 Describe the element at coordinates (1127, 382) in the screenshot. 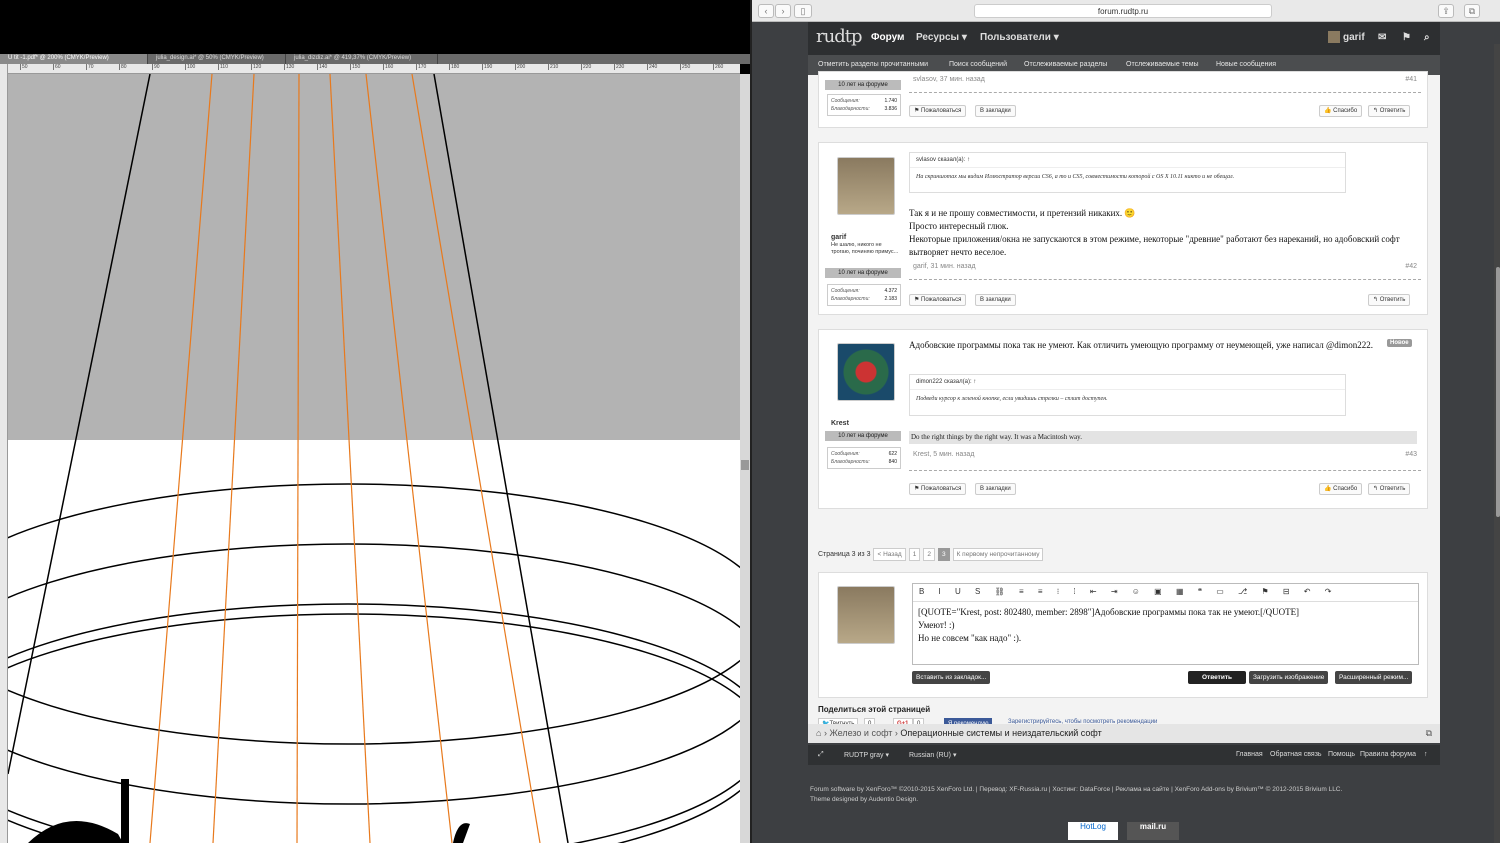

I see `quote-header: dimon222 сказал(а): ↑` at that location.